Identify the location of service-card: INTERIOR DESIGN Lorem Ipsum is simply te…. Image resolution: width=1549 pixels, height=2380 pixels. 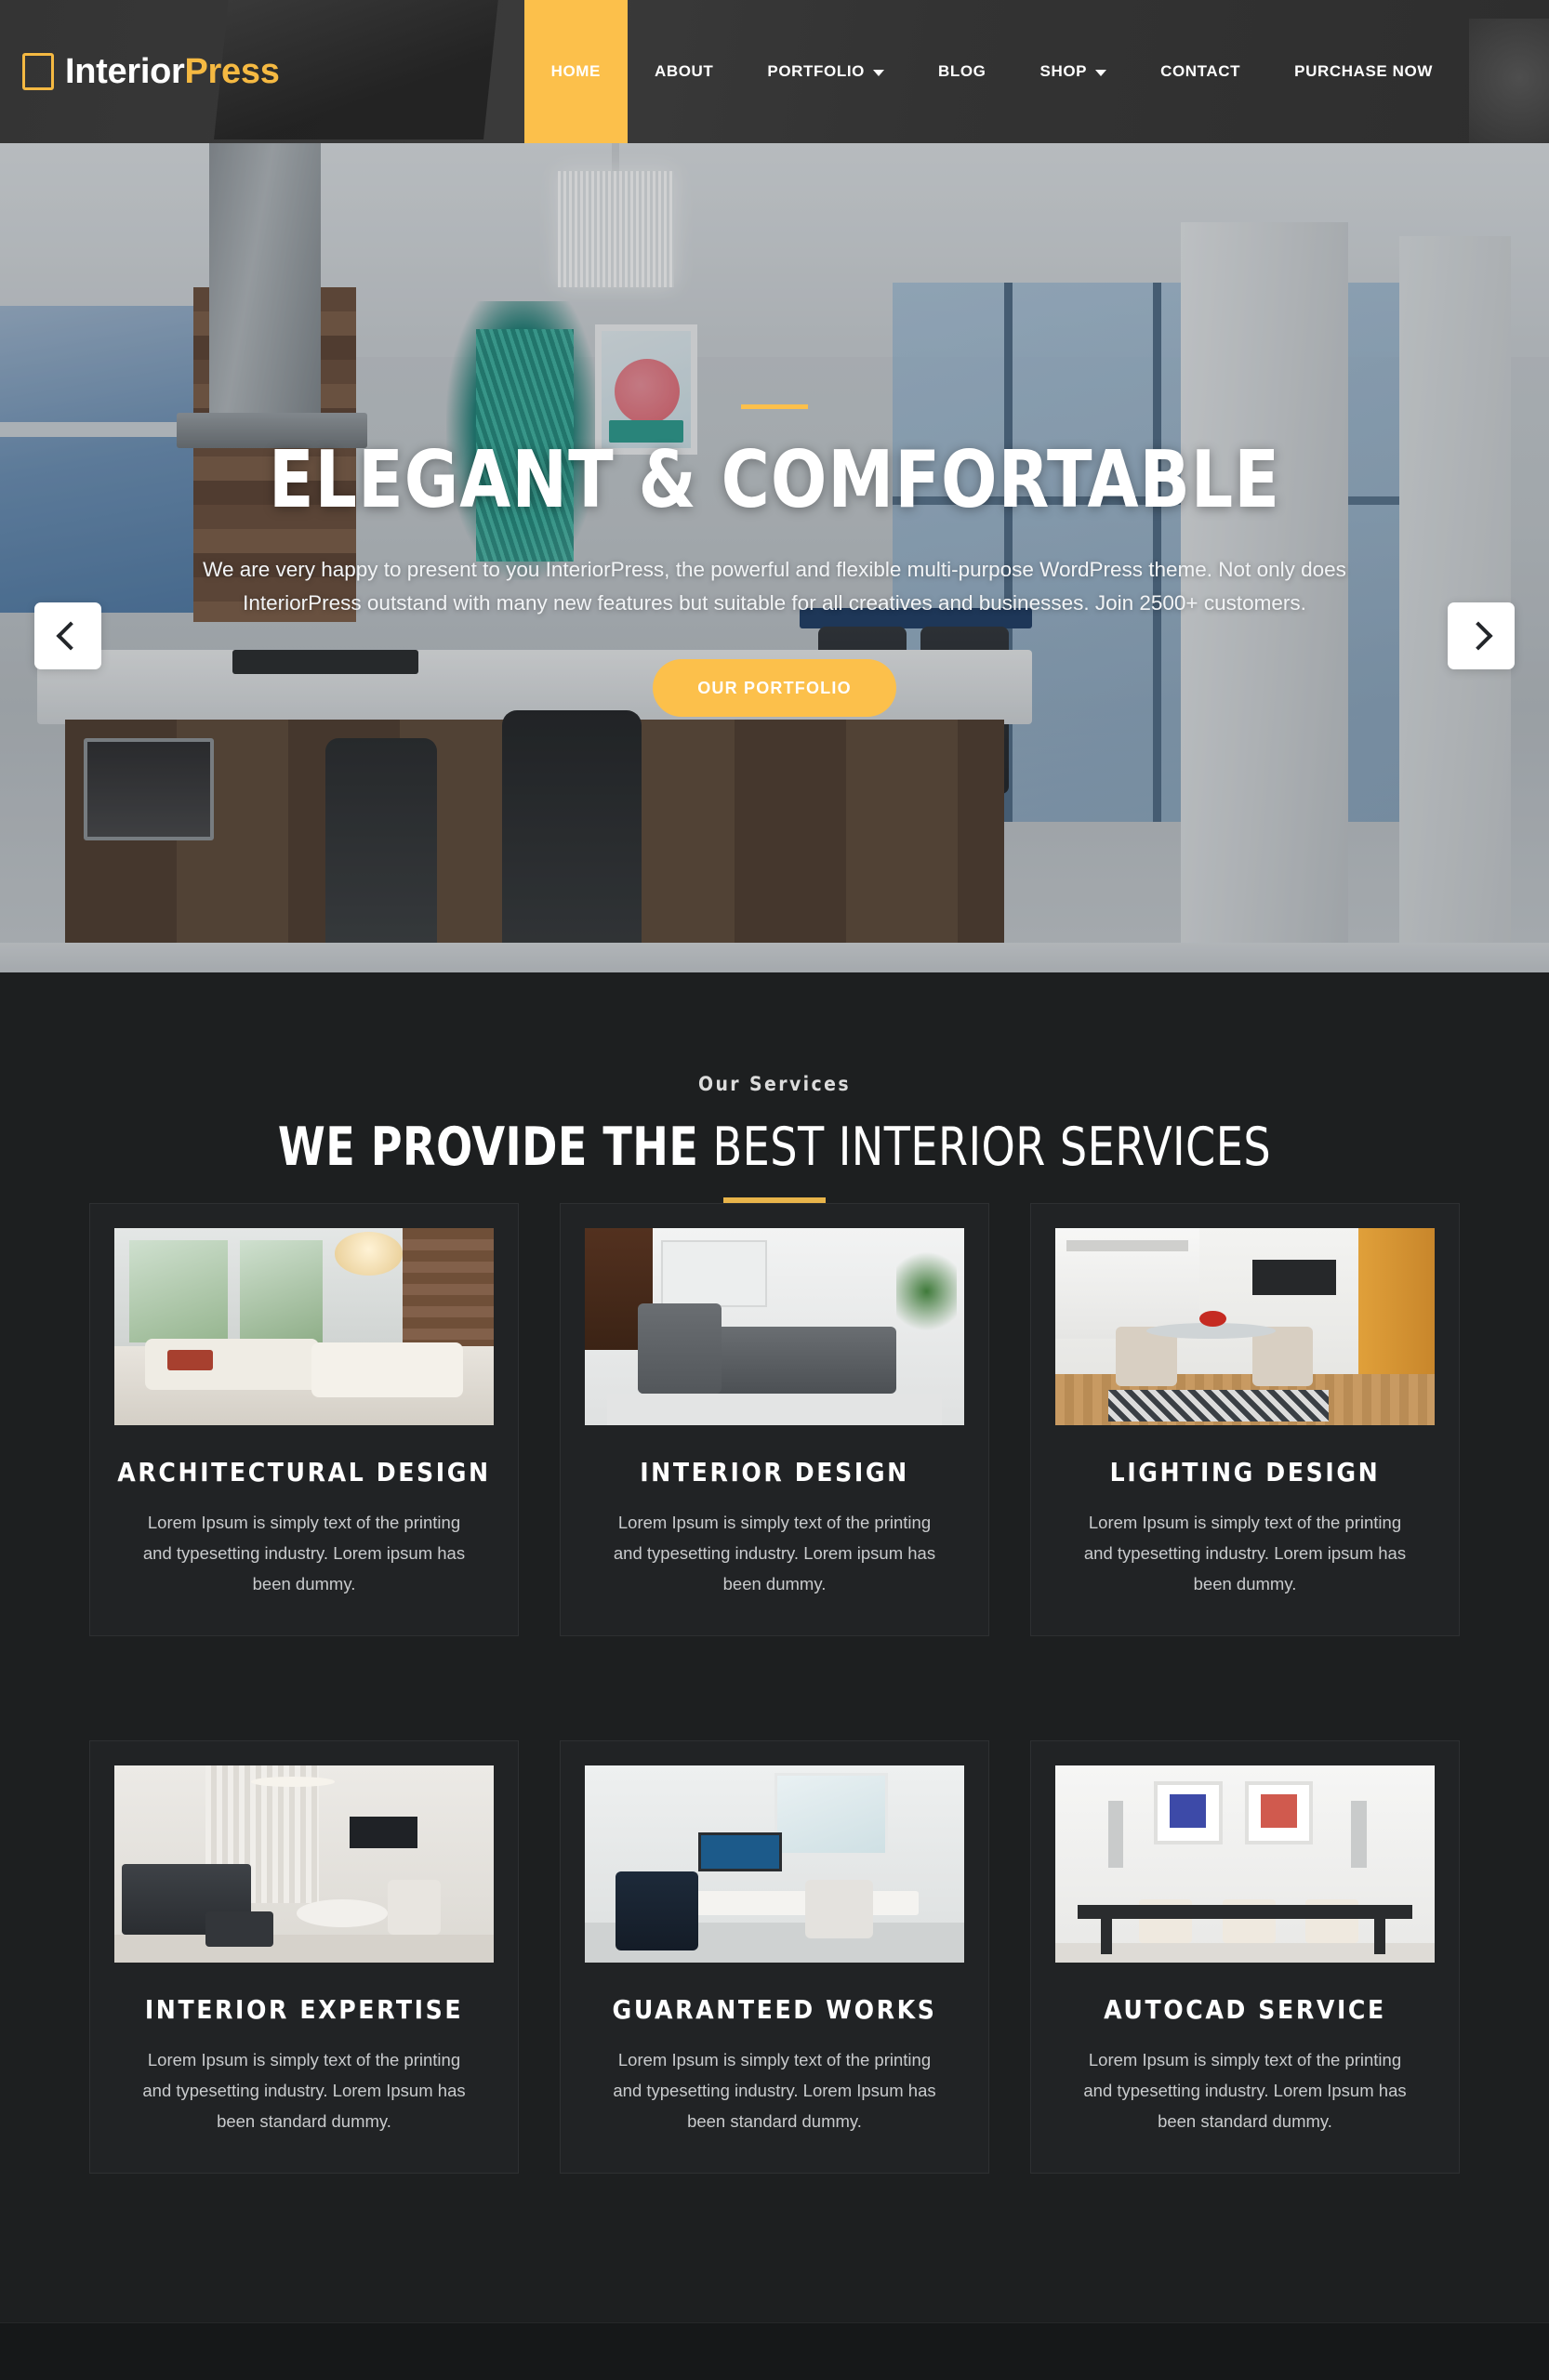
(774, 1419).